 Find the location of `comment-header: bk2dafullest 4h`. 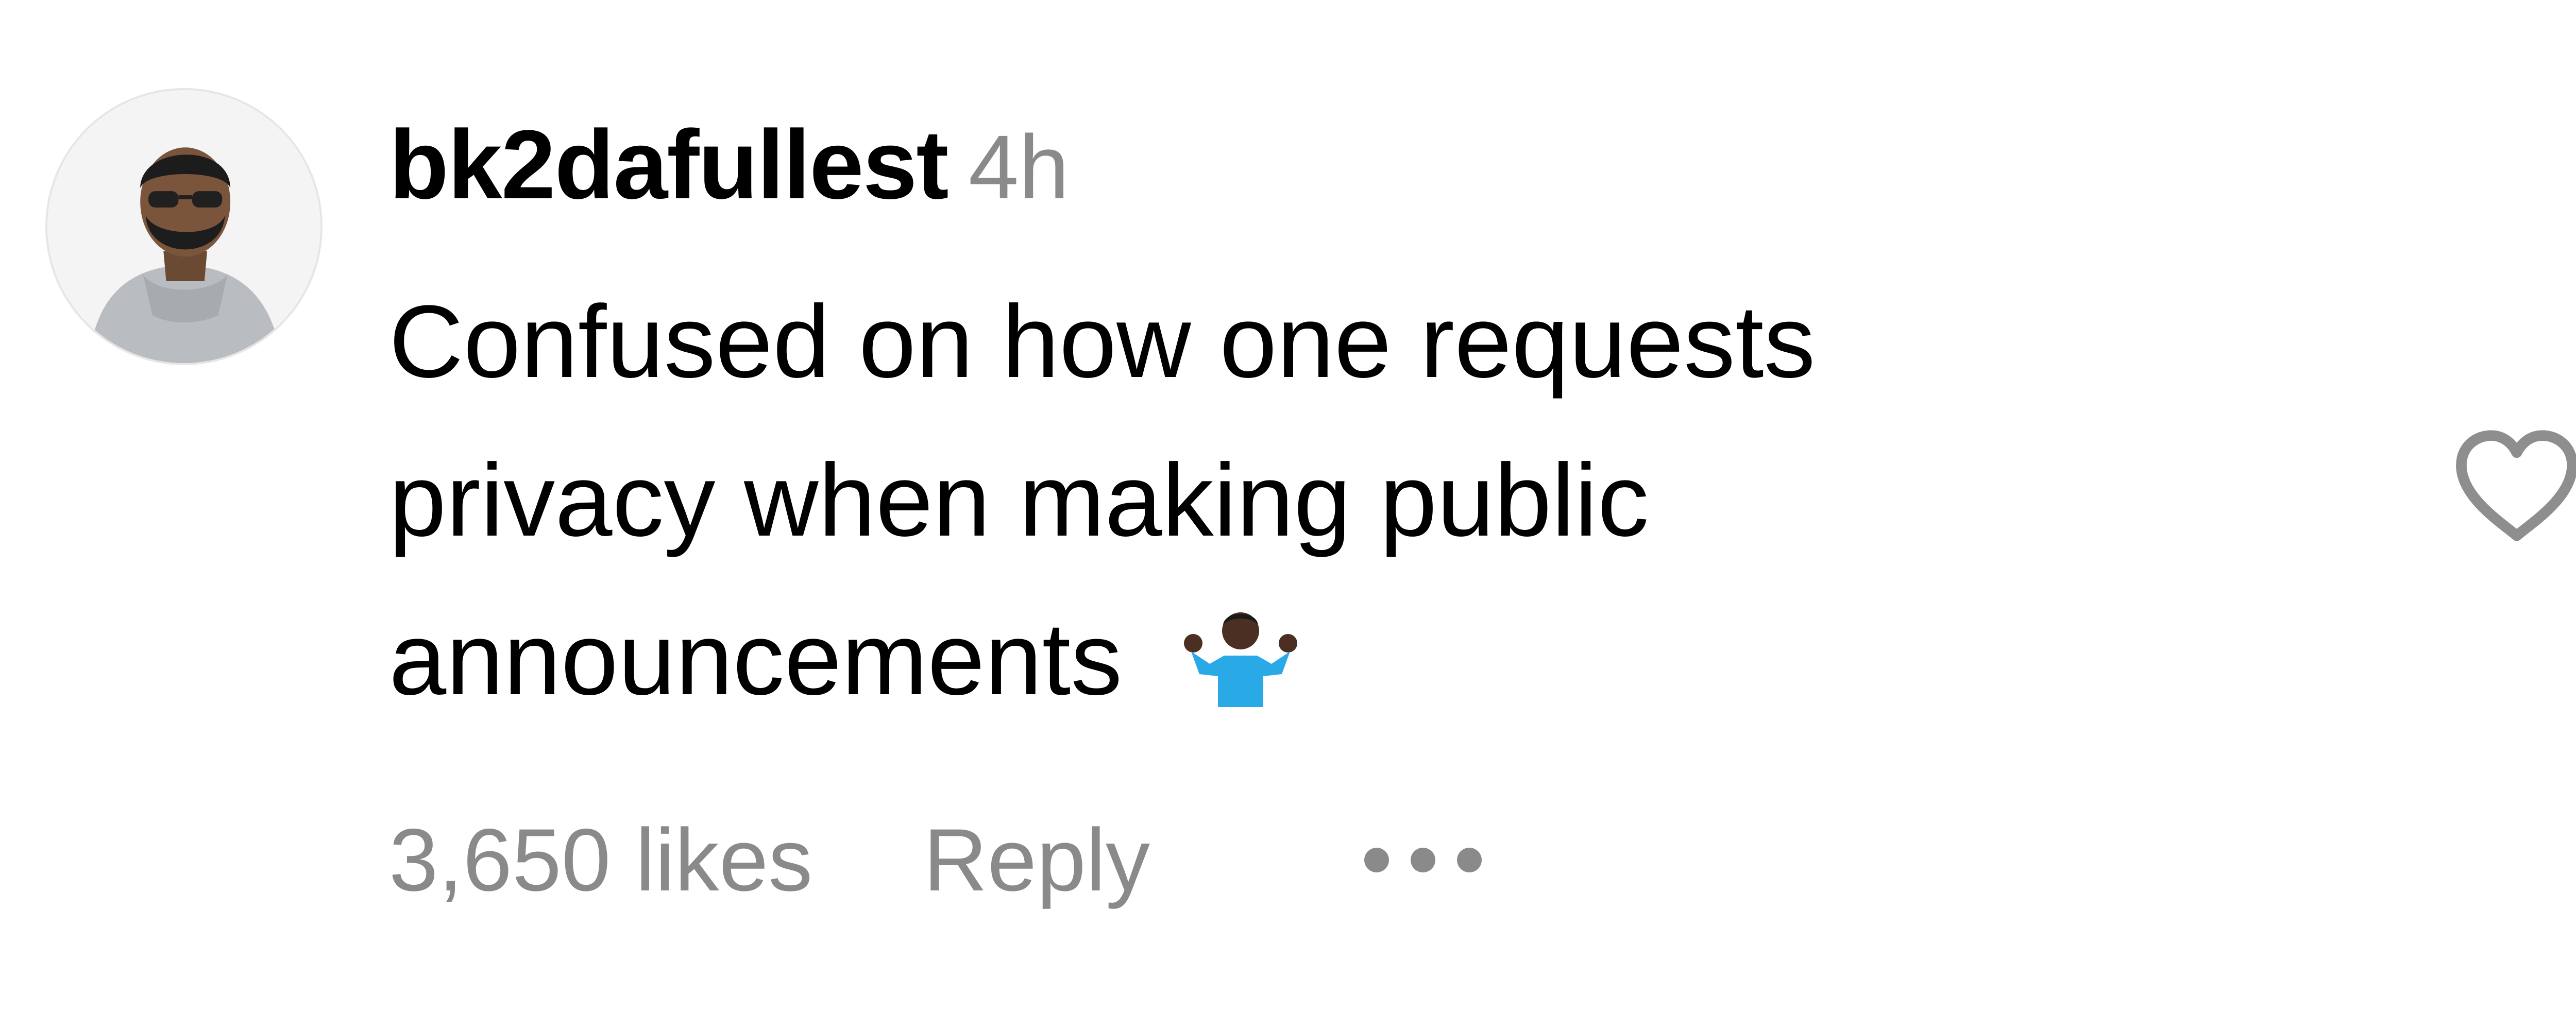

comment-header: bk2dafullest 4h is located at coordinates (729, 164).